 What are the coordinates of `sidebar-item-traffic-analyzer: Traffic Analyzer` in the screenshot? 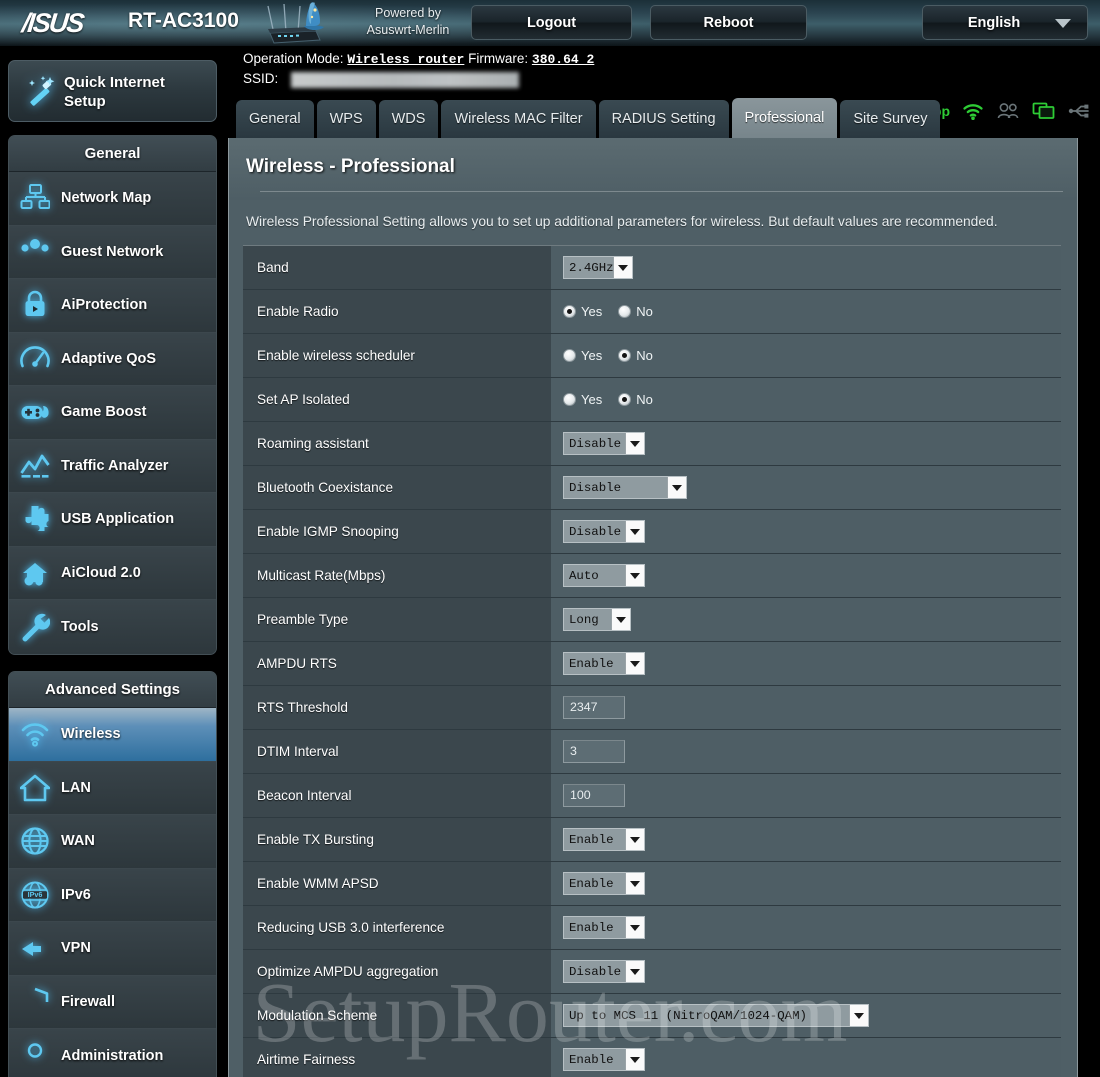 It's located at (112, 466).